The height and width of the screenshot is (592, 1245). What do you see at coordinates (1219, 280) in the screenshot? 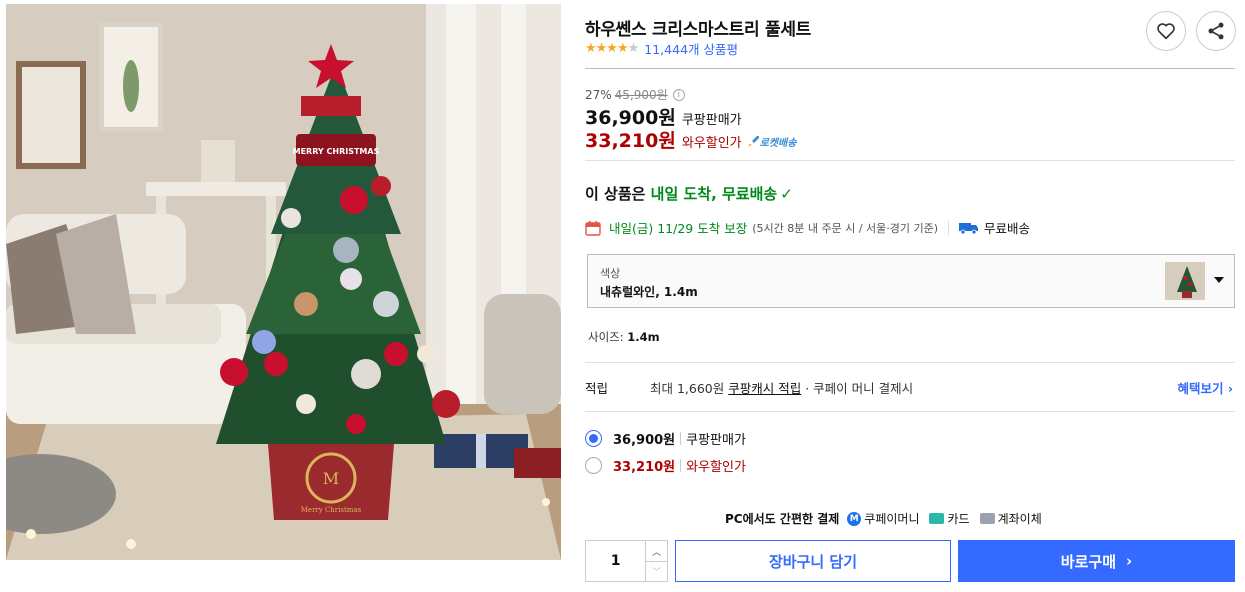
I see `chevron-down-icon` at bounding box center [1219, 280].